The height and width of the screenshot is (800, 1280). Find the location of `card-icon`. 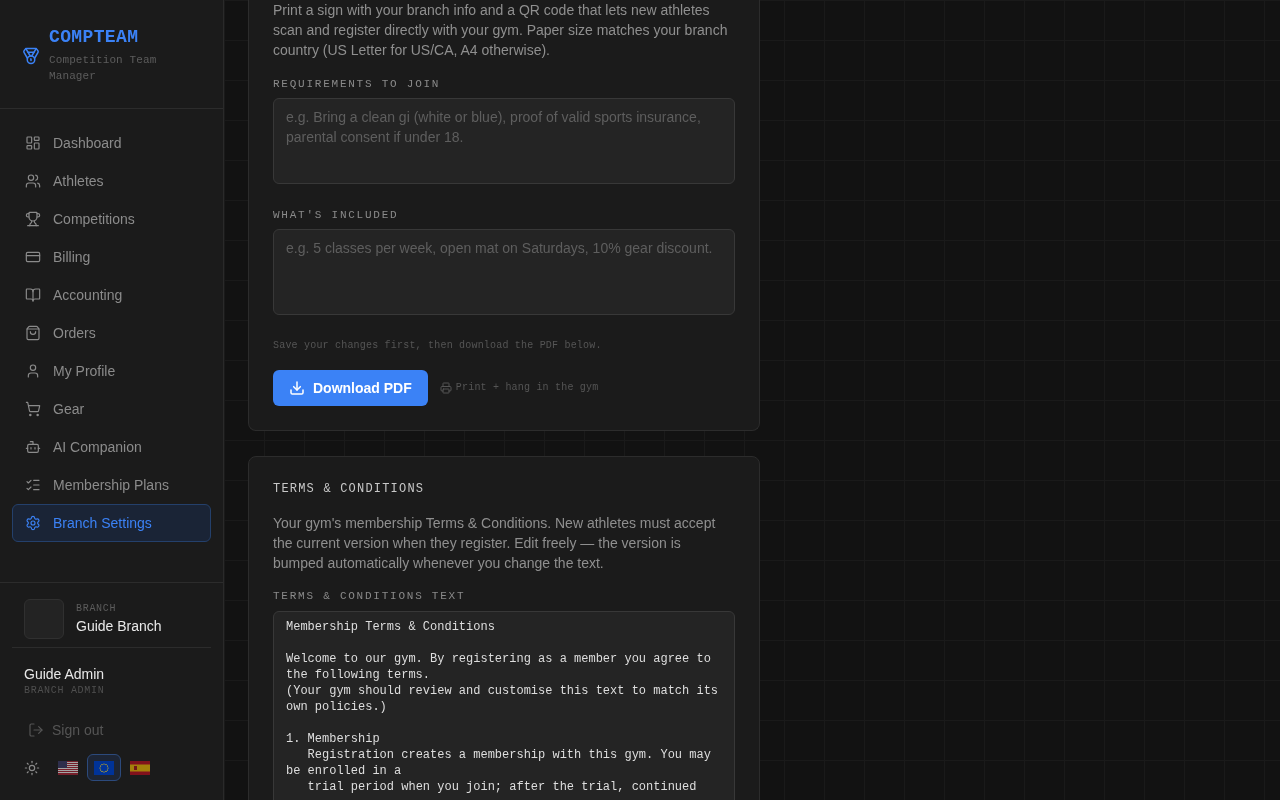

card-icon is located at coordinates (33, 257).